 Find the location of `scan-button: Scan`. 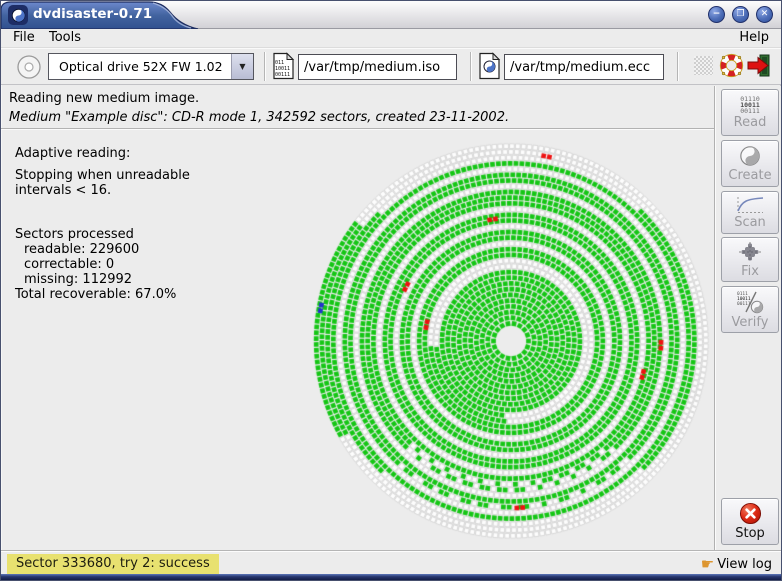

scan-button: Scan is located at coordinates (750, 212).